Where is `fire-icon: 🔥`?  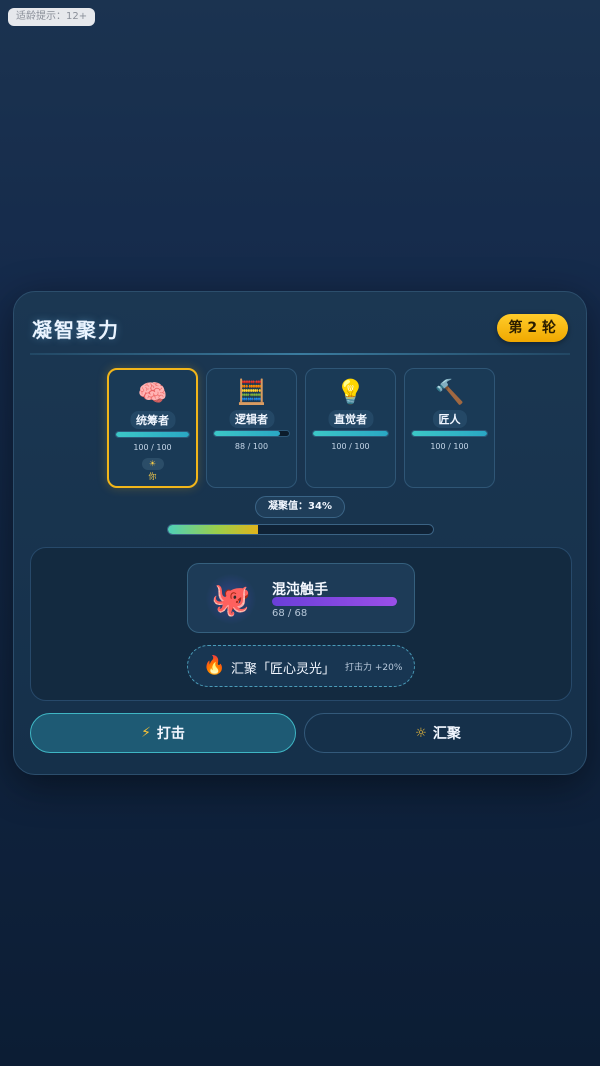
fire-icon: 🔥 is located at coordinates (214, 665).